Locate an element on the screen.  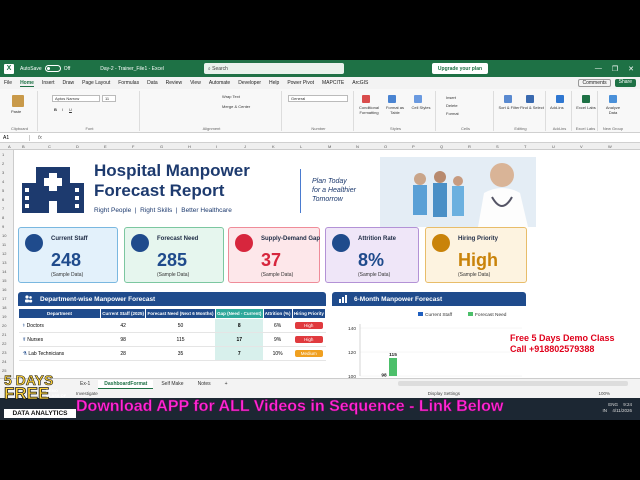
menu-mapcite: MAPCITE is located at coordinates (333, 83).